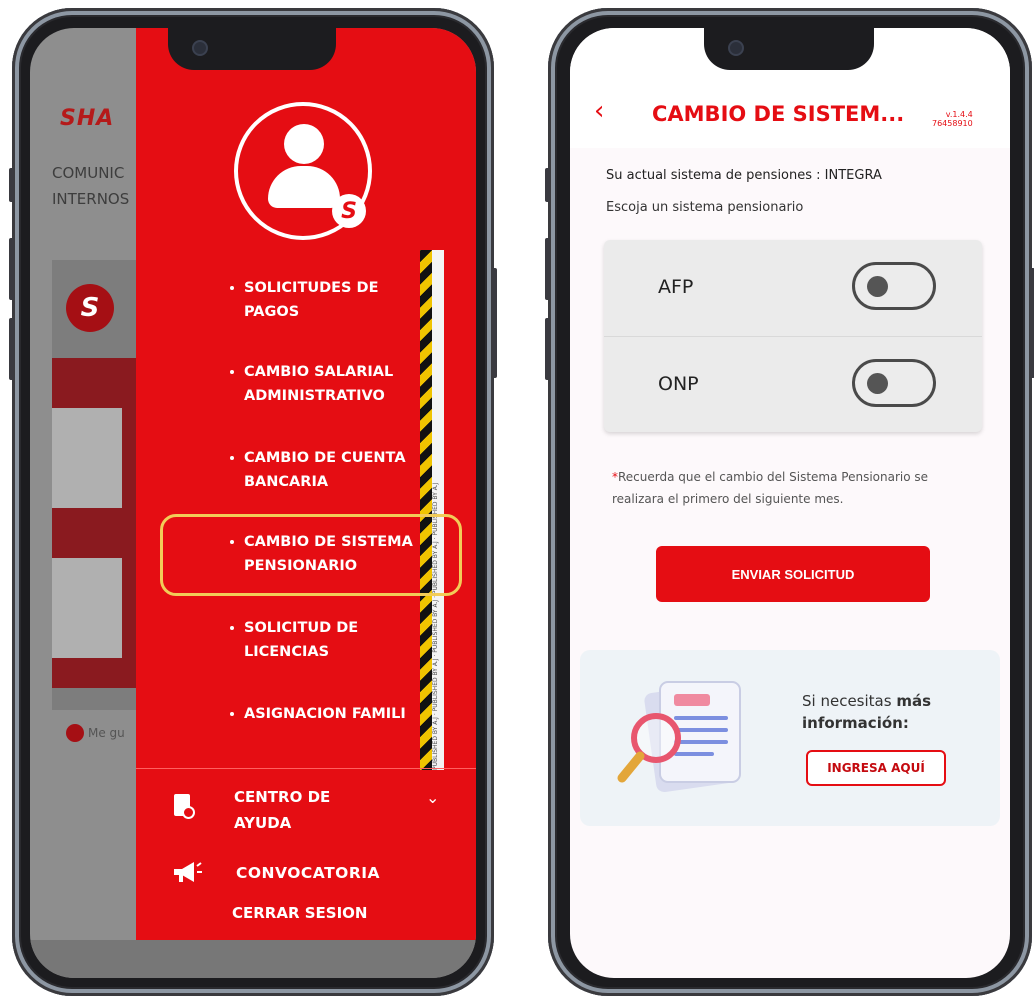  Describe the element at coordinates (332, 554) in the screenshot. I see `menu-item-cambio-sistema-pensionario: CAMBIO DE SISTEMA PENSIONARIO` at that location.